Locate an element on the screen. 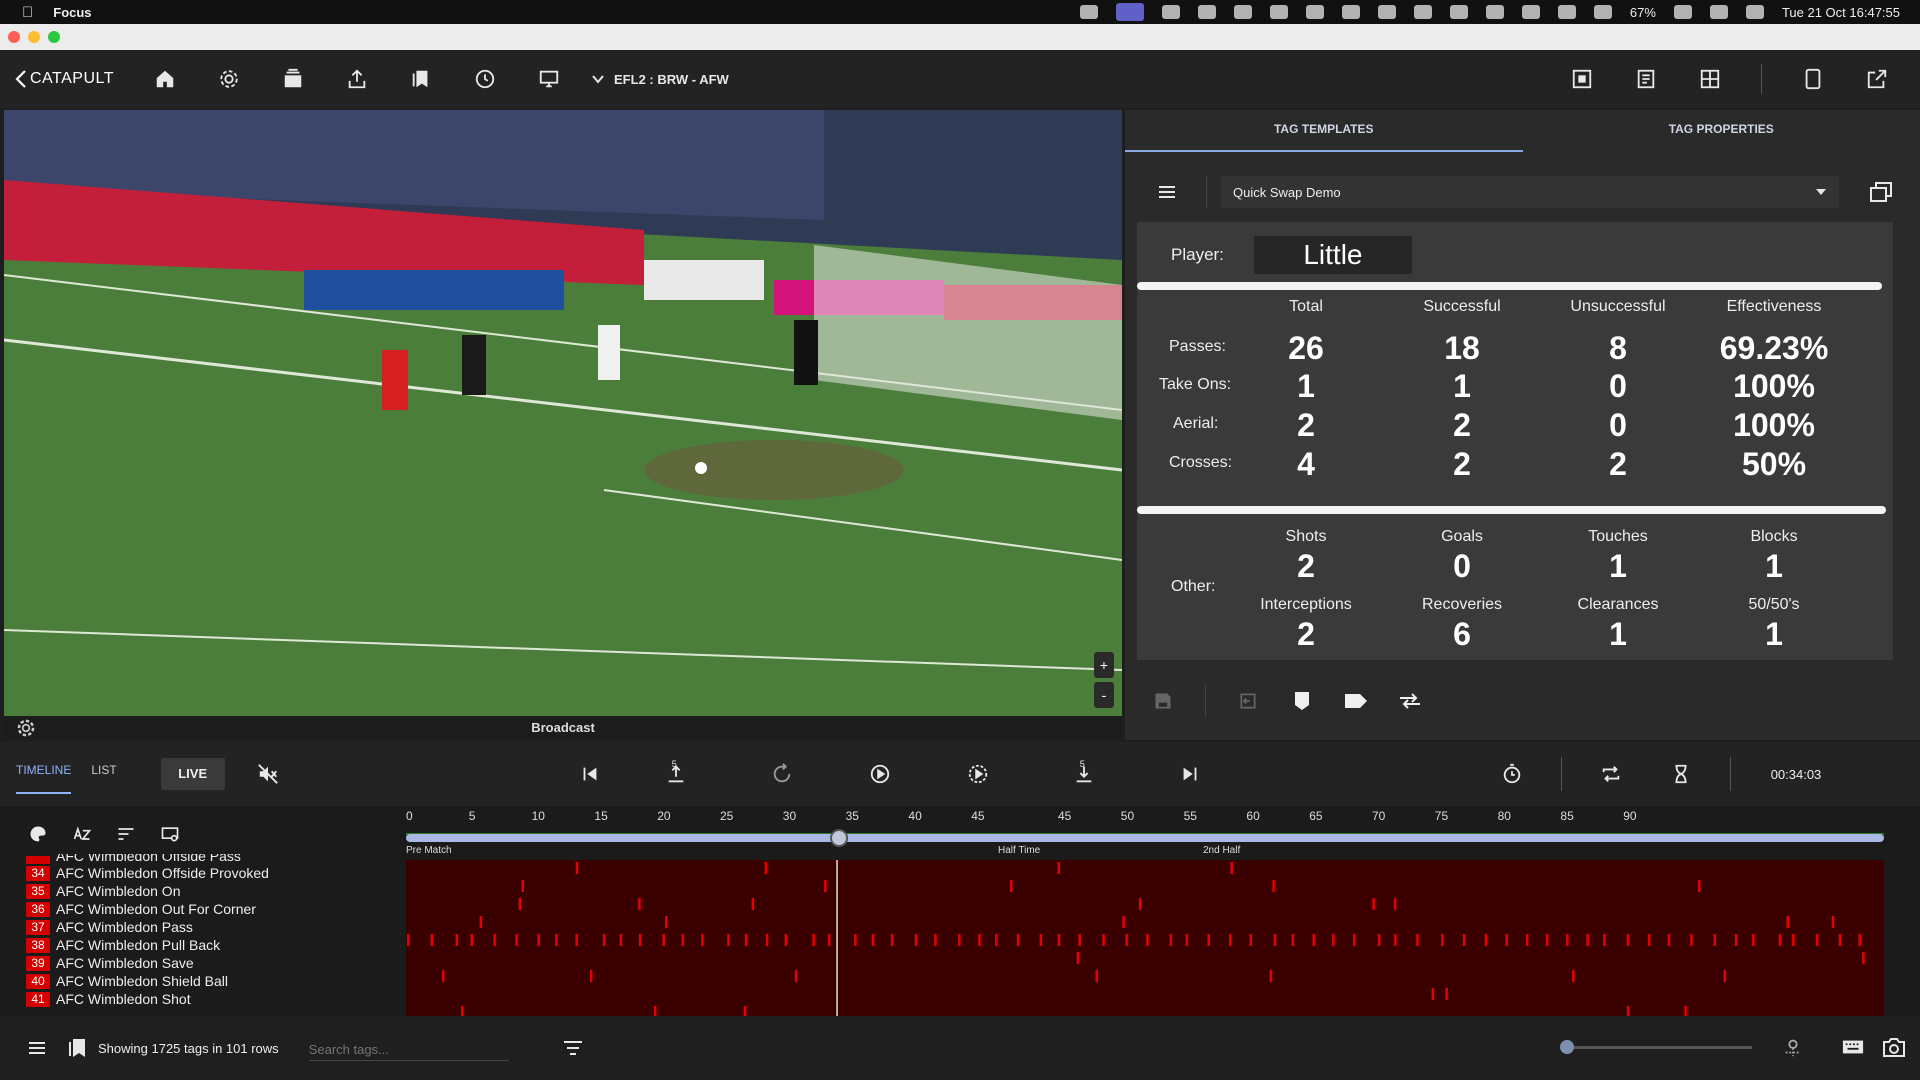 This screenshot has width=1920, height=1080. layout-document-icon is located at coordinates (1646, 79).